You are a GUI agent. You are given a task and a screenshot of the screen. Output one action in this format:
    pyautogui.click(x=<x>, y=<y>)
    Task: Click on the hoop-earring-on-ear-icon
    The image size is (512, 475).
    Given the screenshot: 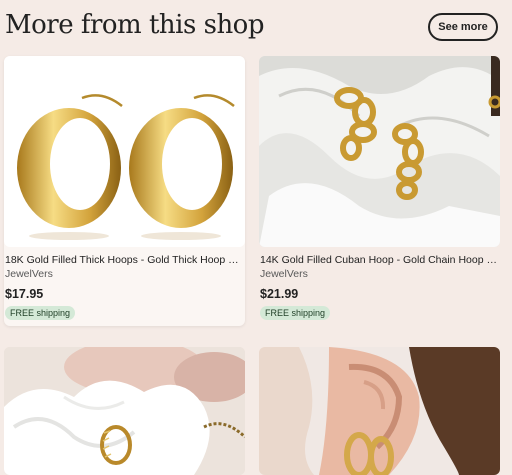 What is the action you would take?
    pyautogui.click(x=379, y=411)
    